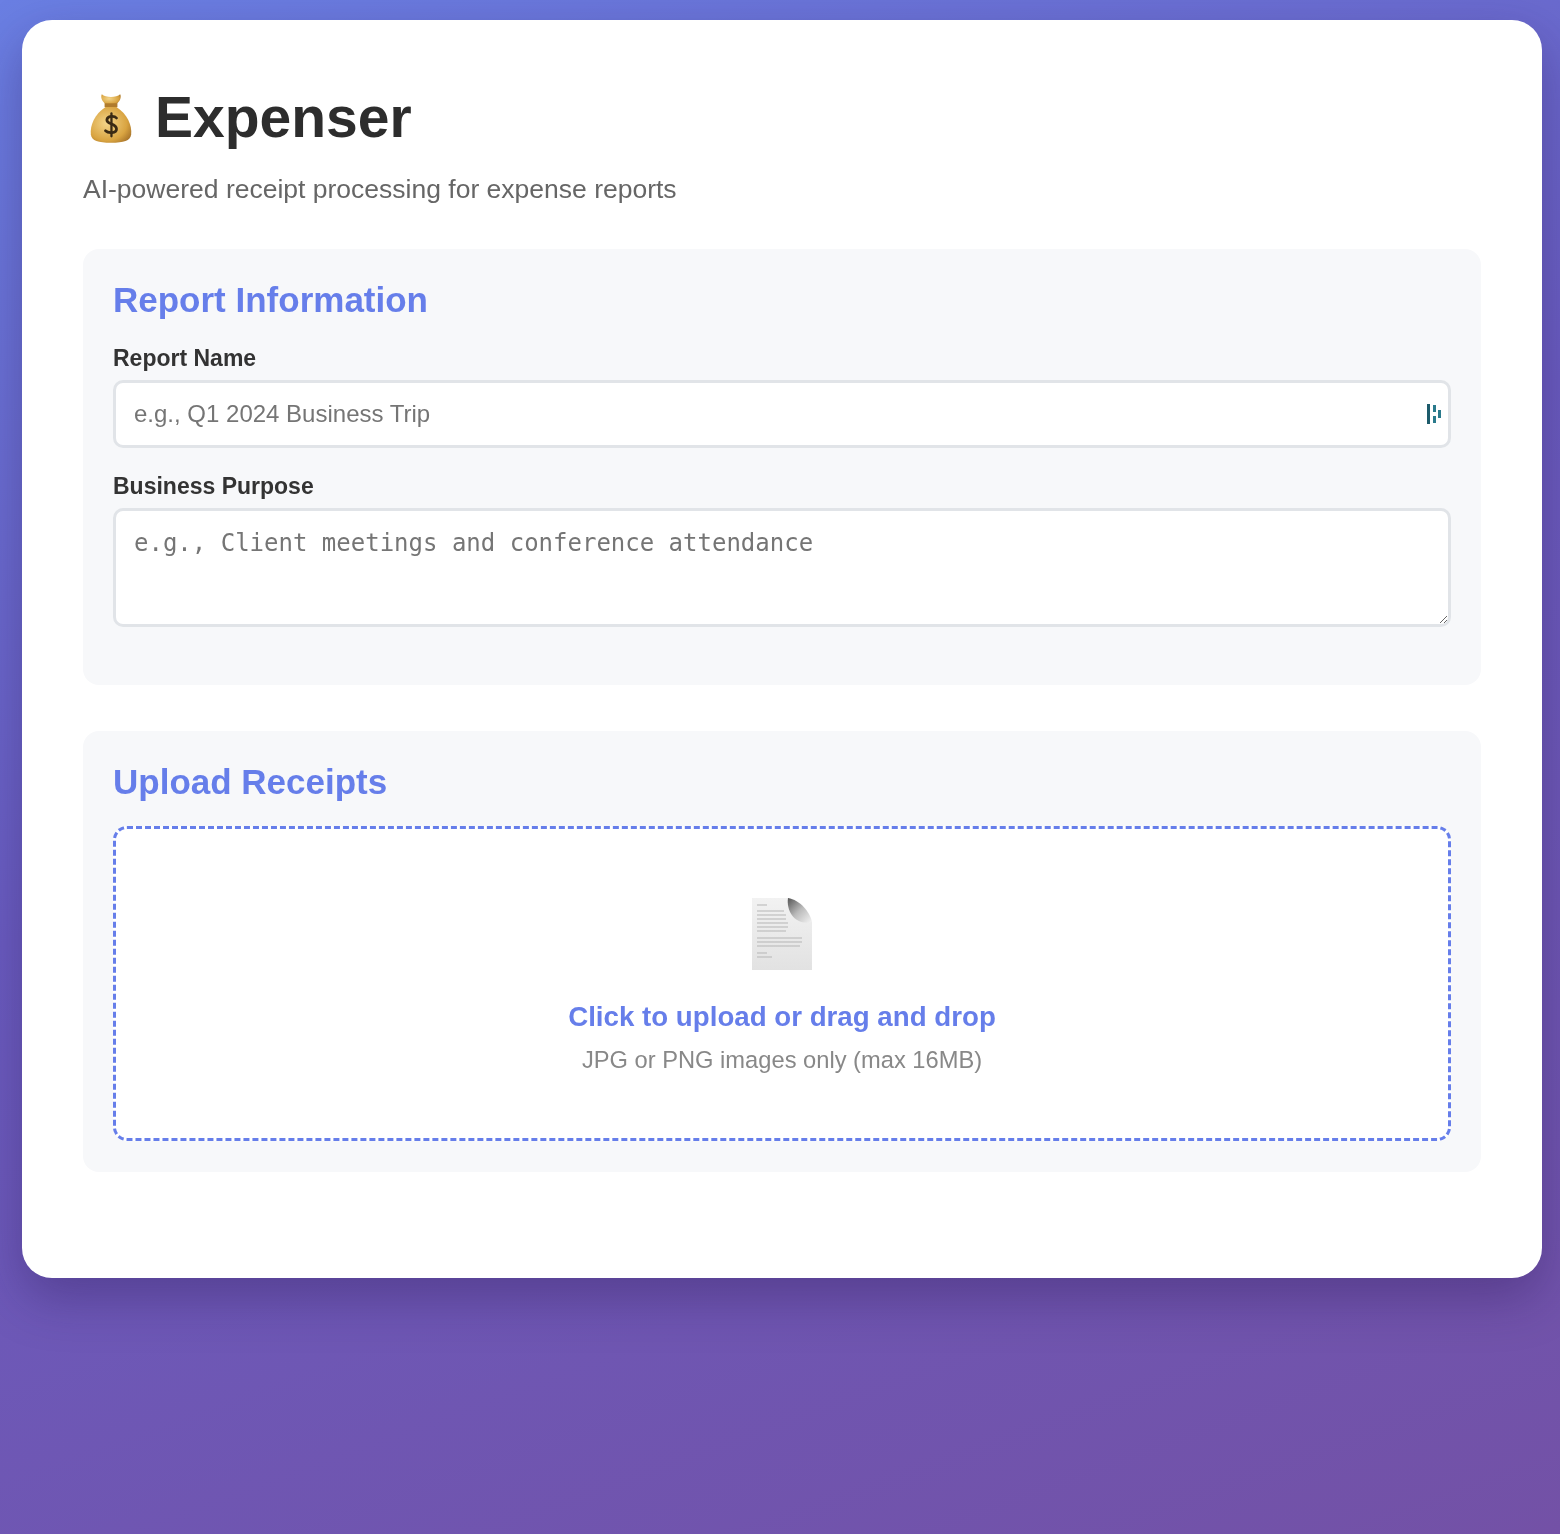 This screenshot has height=1534, width=1560. What do you see at coordinates (782, 567) in the screenshot?
I see `textarea-field: e.g., Client meetings and conference attendance` at bounding box center [782, 567].